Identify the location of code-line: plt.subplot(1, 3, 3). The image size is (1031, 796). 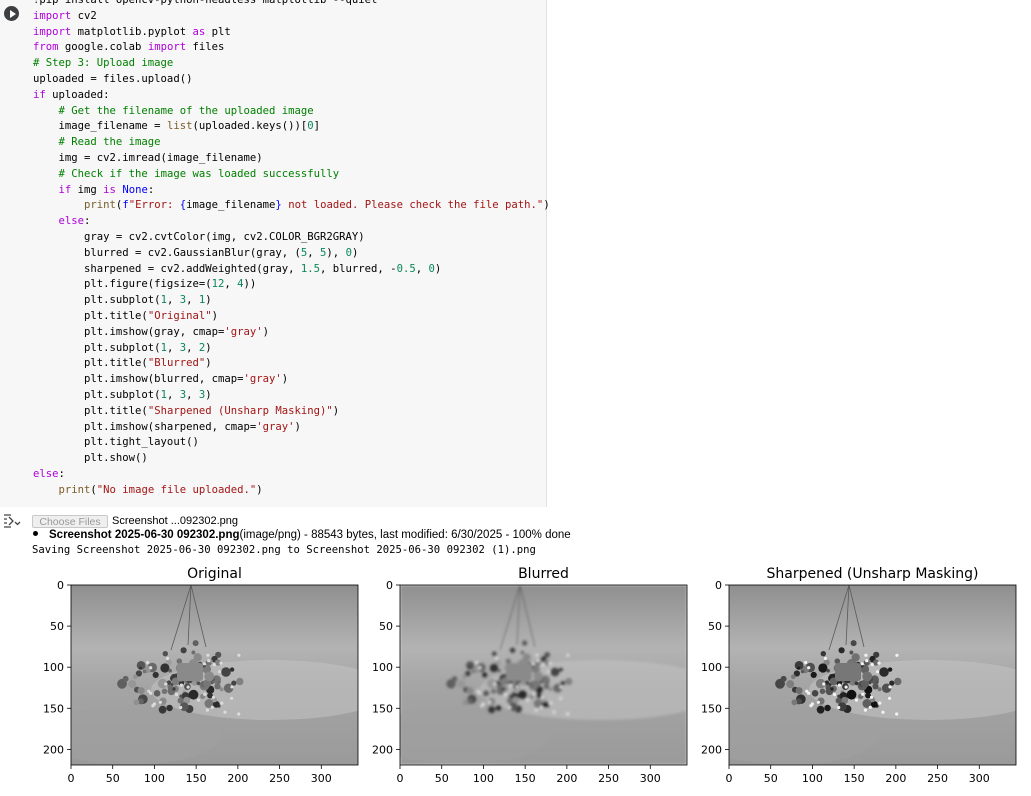
(122, 394).